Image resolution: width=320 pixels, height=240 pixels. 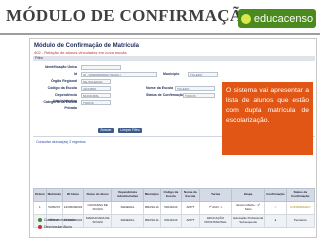 I want to click on admin-dep-field: MUNICIPAL, so click(x=96, y=95).